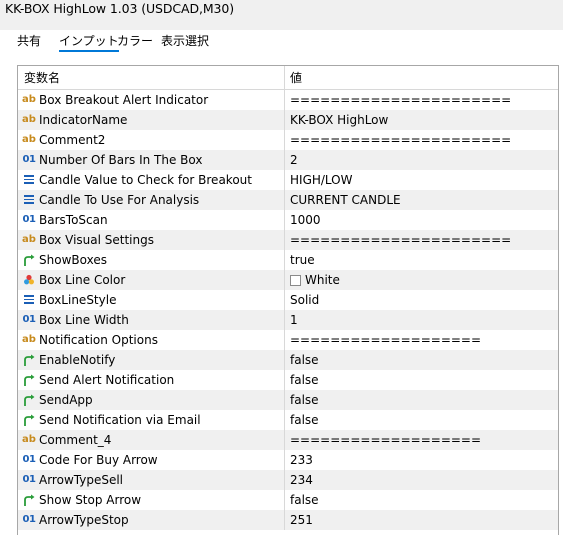 The image size is (563, 535). Describe the element at coordinates (151, 100) in the screenshot. I see `parameter-name-cell: ab Box Breakout Alert Indicator` at that location.